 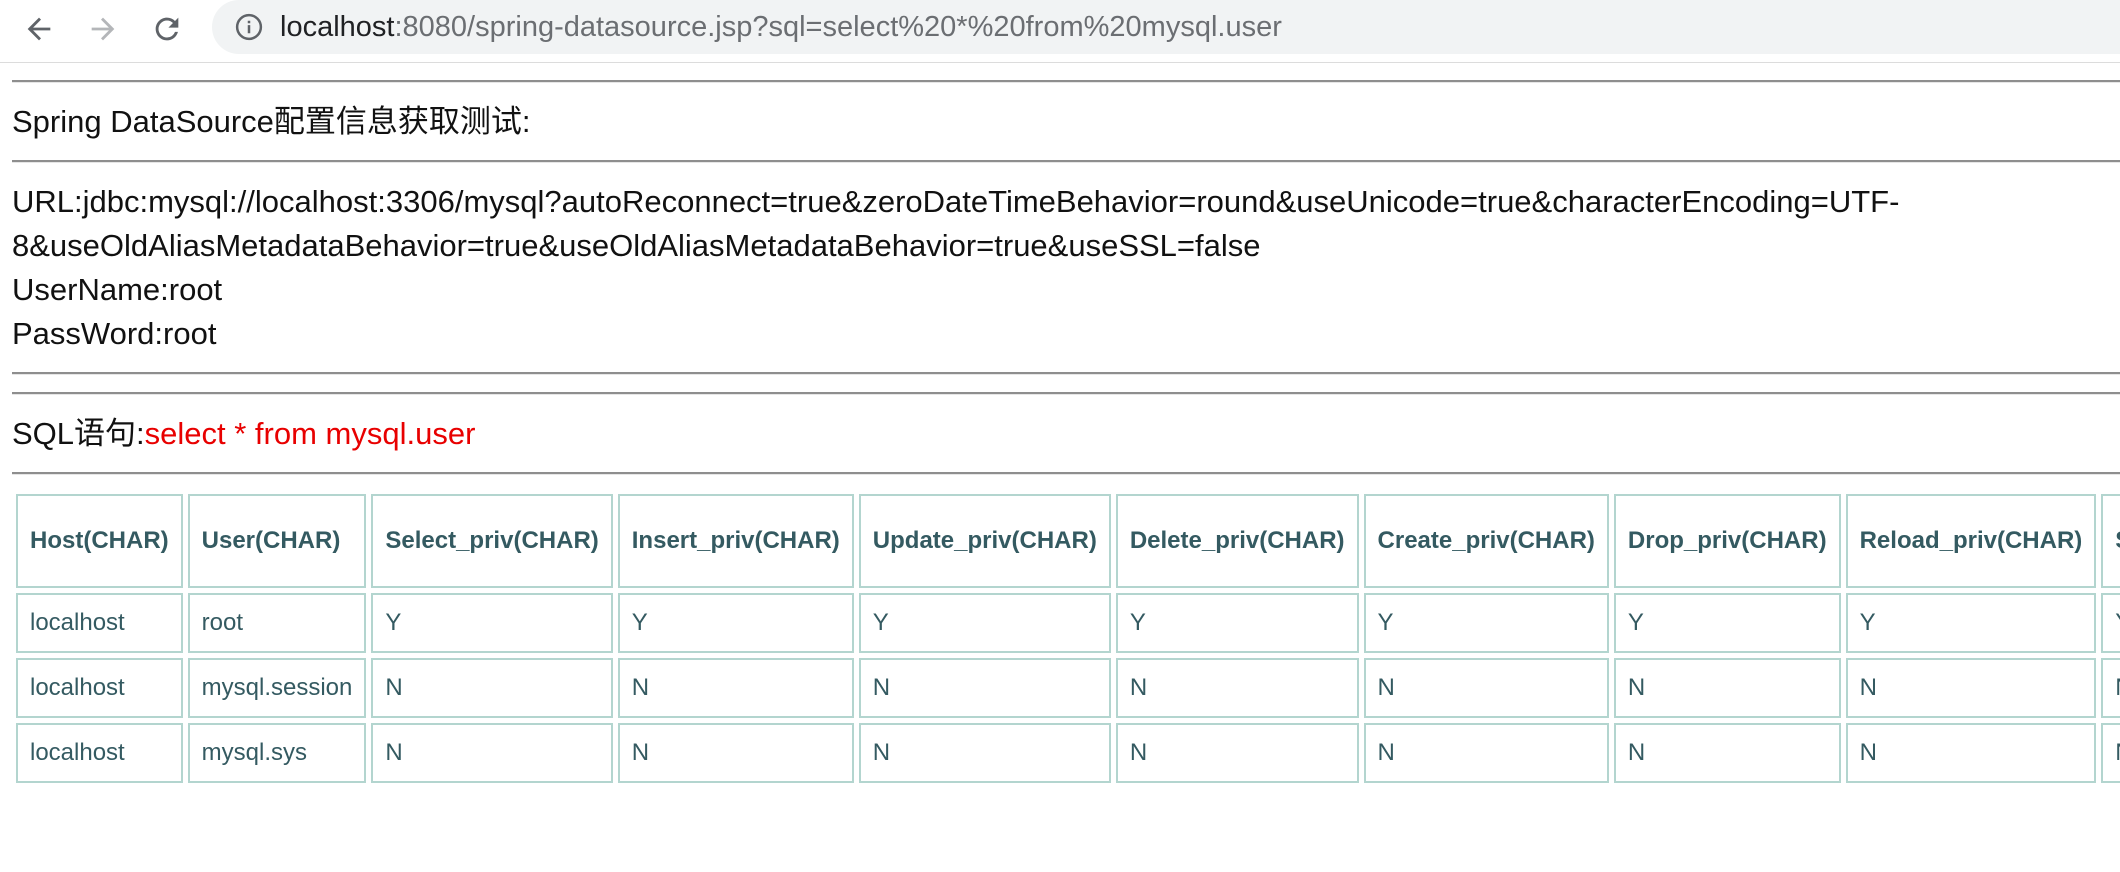 What do you see at coordinates (2110, 541) in the screenshot?
I see `column-header: Shu` at bounding box center [2110, 541].